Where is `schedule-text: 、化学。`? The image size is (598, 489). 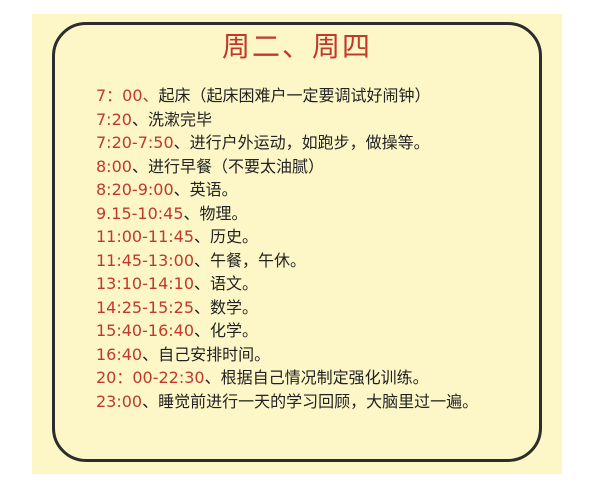
schedule-text: 、化学。 is located at coordinates (226, 330).